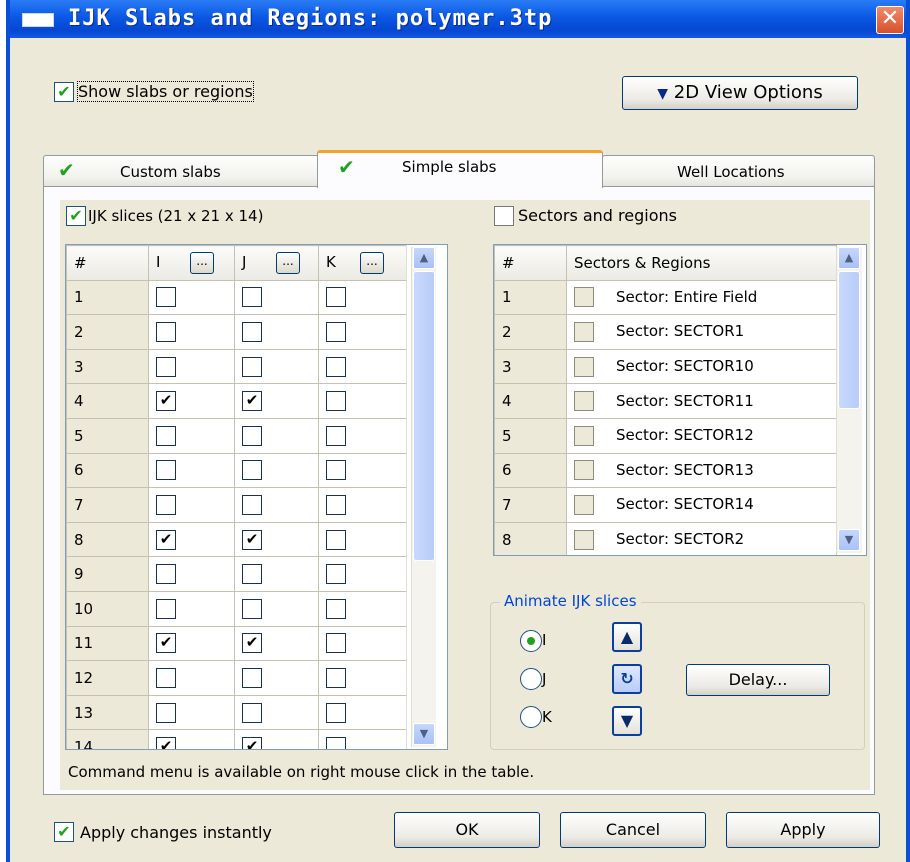 The image size is (910, 862). Describe the element at coordinates (740, 93) in the screenshot. I see `2d-view-options-button: ▼ 2D View Options` at that location.